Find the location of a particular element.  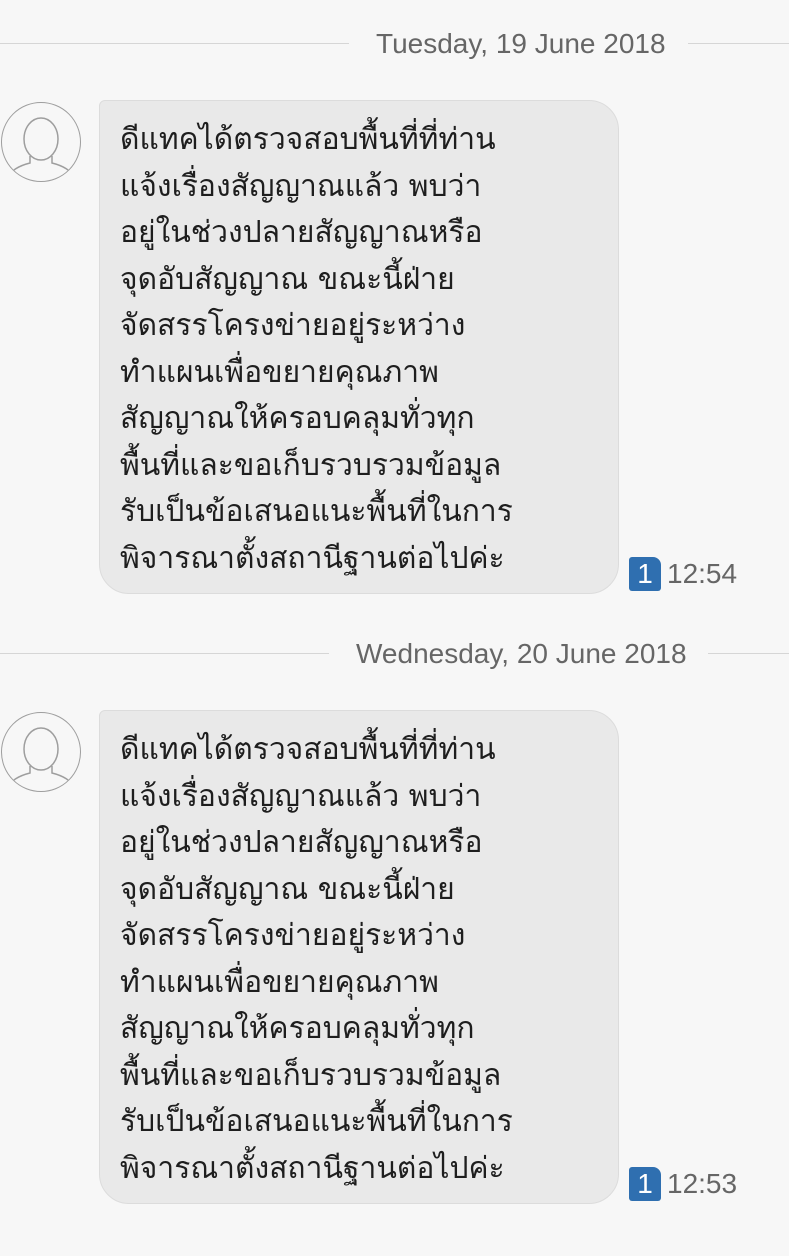

date-label: Wednesday, 20 June 2018 is located at coordinates (521, 653).